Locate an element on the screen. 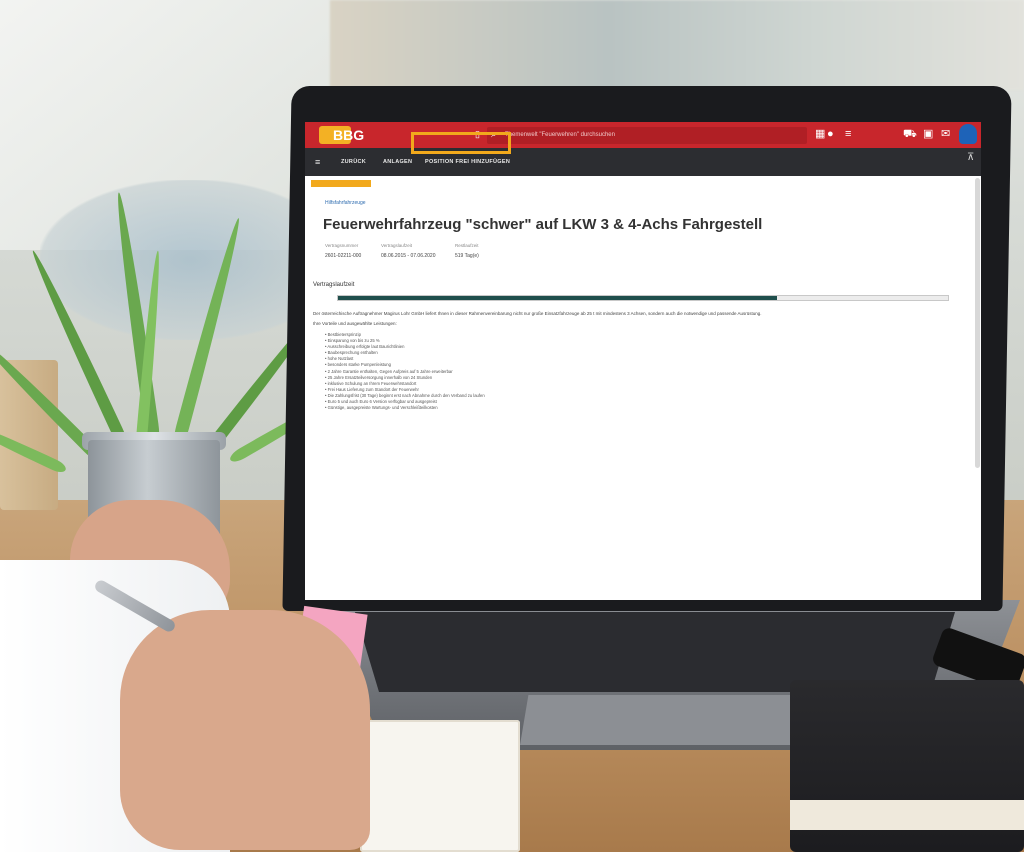 Image resolution: width=1024 pixels, height=852 pixels. search-placeholder: Themenwelt "Feuerwehren" durchsuchen is located at coordinates (560, 135).